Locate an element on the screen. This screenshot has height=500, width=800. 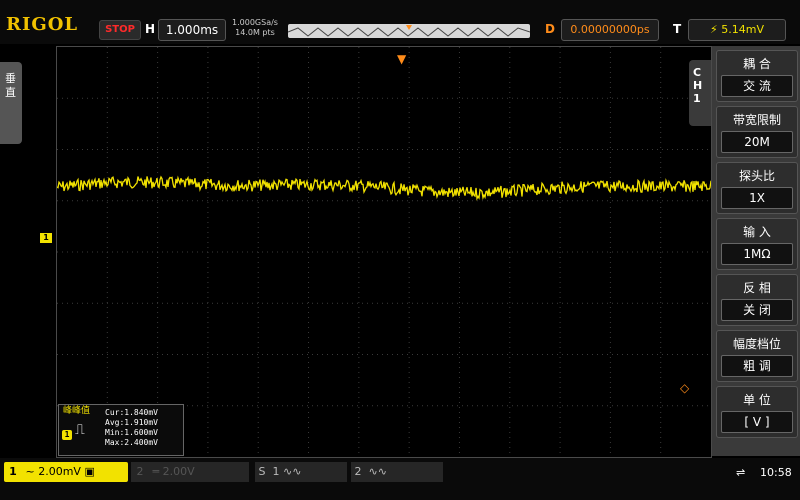
menu-coupling-button: 耦 合 交 流 is located at coordinates (757, 76).